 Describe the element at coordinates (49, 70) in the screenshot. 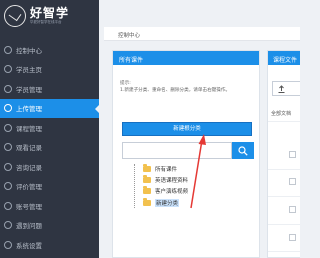

I see `sidebar-item-student-home: 学员主页` at that location.